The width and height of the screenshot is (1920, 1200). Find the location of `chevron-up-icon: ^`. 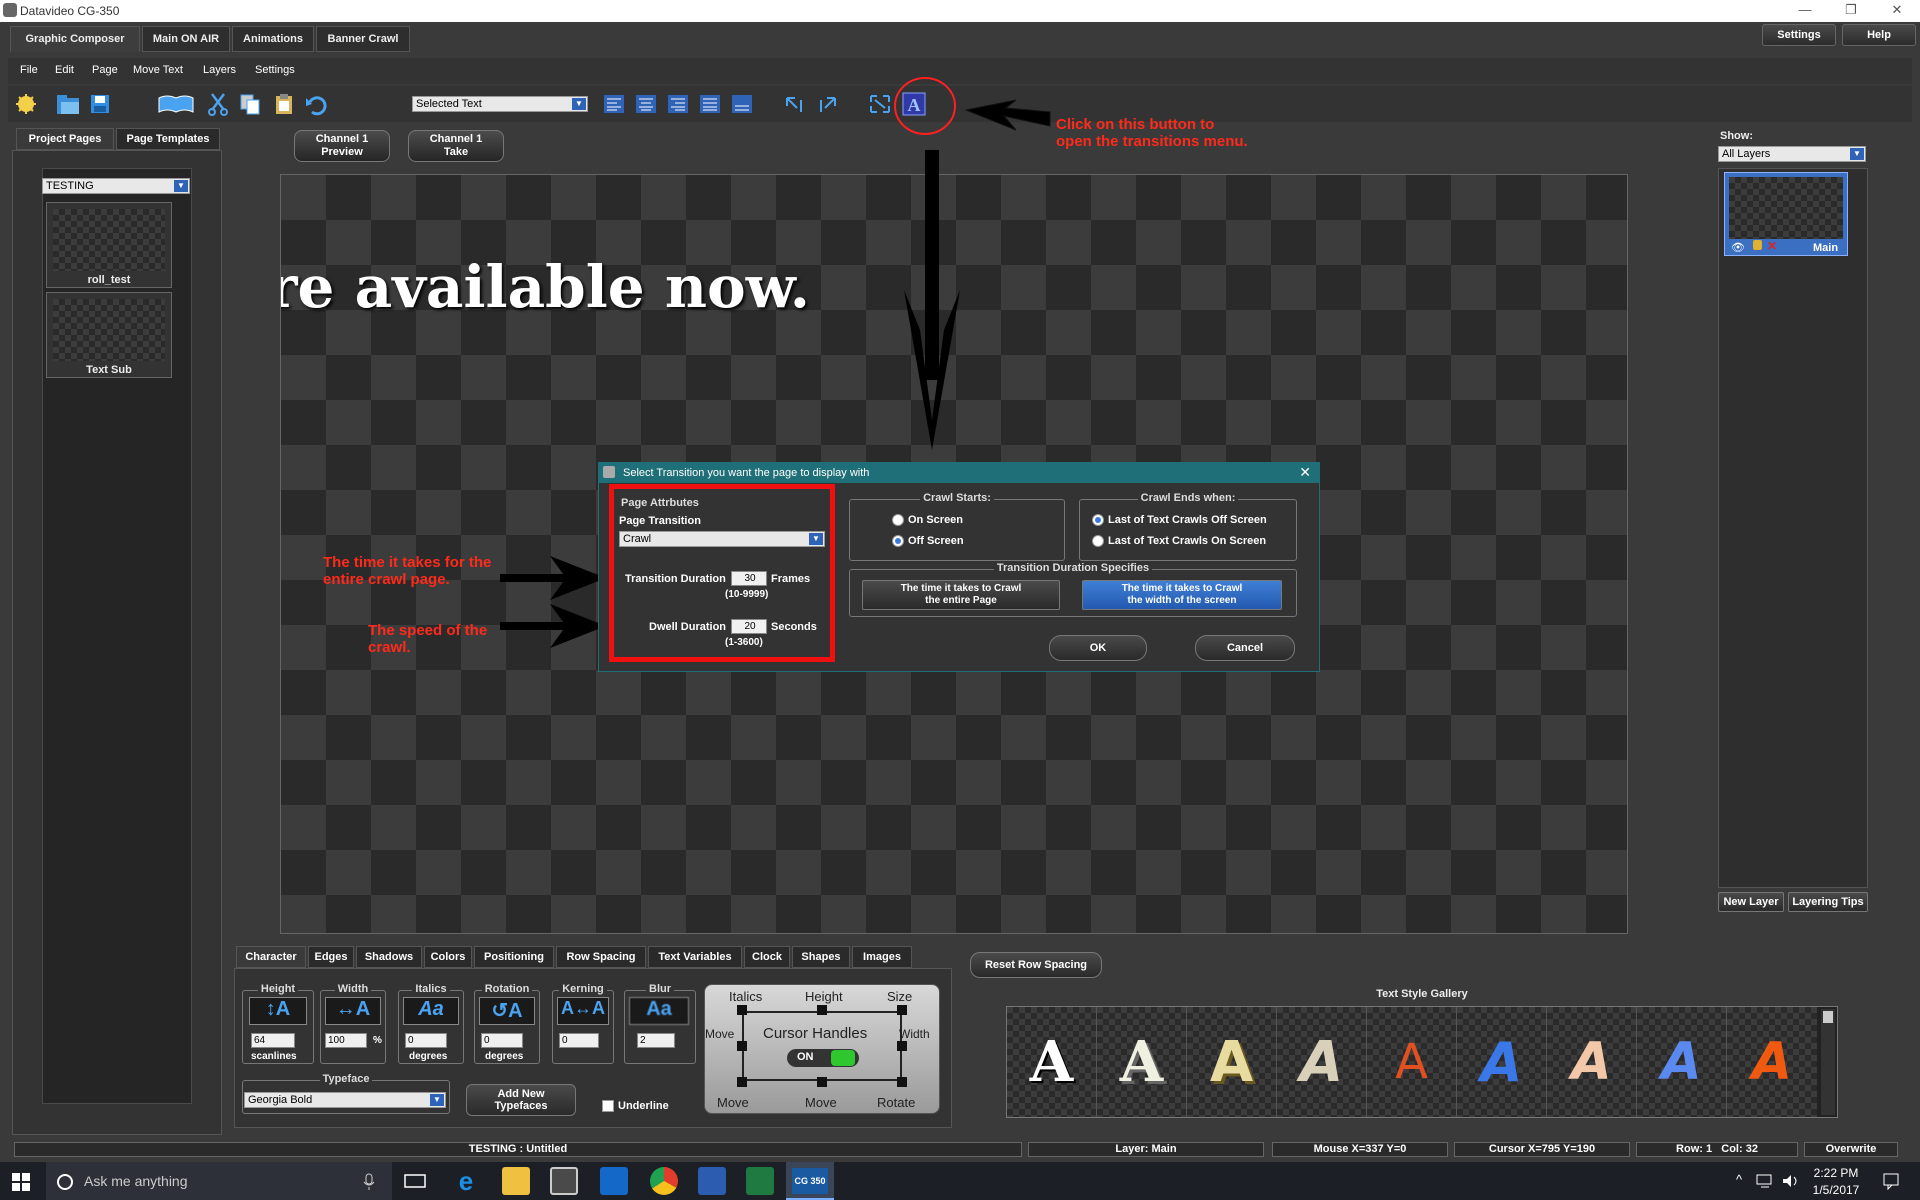

chevron-up-icon: ^ is located at coordinates (1739, 1179).